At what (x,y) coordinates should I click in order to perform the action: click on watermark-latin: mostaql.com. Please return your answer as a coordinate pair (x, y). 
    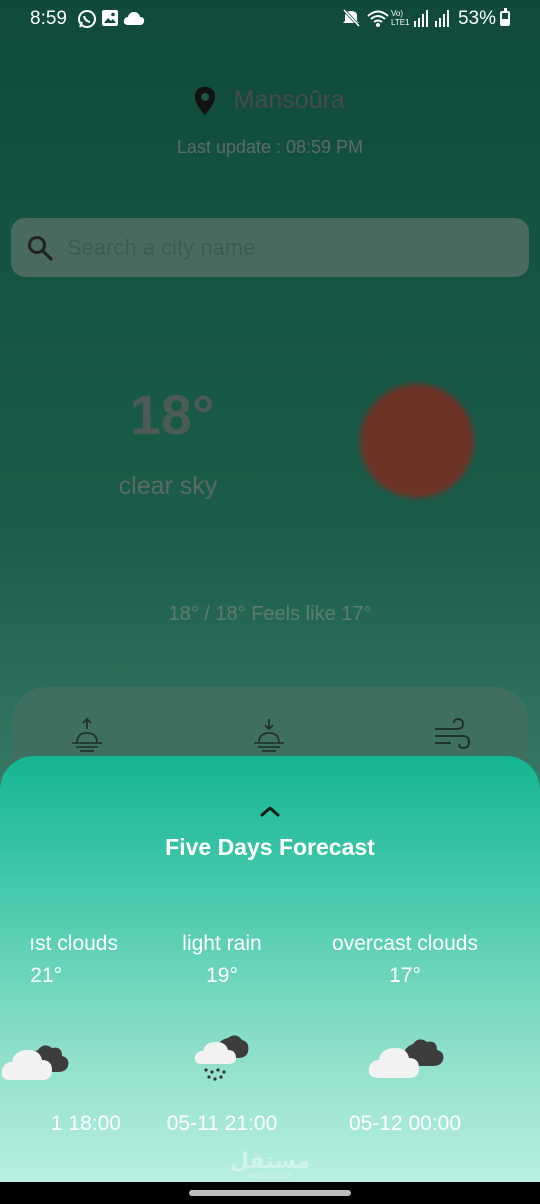
    Looking at the image, I should click on (270, 1175).